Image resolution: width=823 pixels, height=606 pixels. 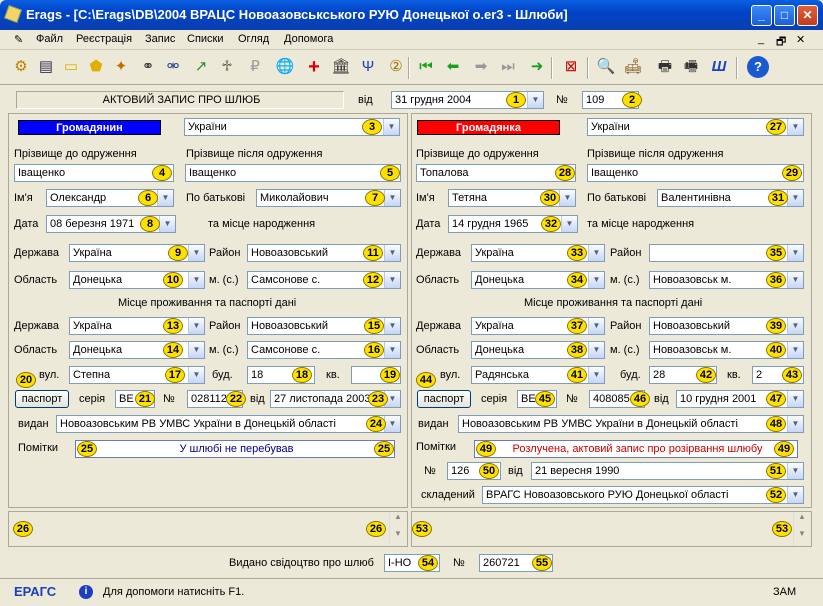 I want to click on husband-notes-field: У шлюбі не перебував, so click(x=235, y=449).